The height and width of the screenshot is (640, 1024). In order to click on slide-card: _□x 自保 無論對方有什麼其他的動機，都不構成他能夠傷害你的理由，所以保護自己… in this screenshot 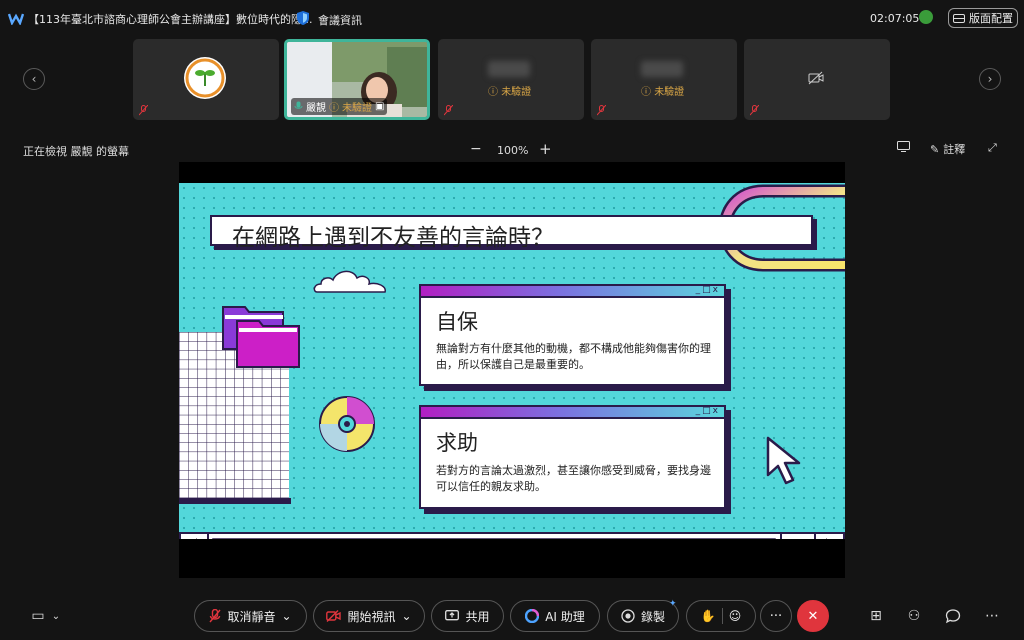, I will do `click(572, 335)`.